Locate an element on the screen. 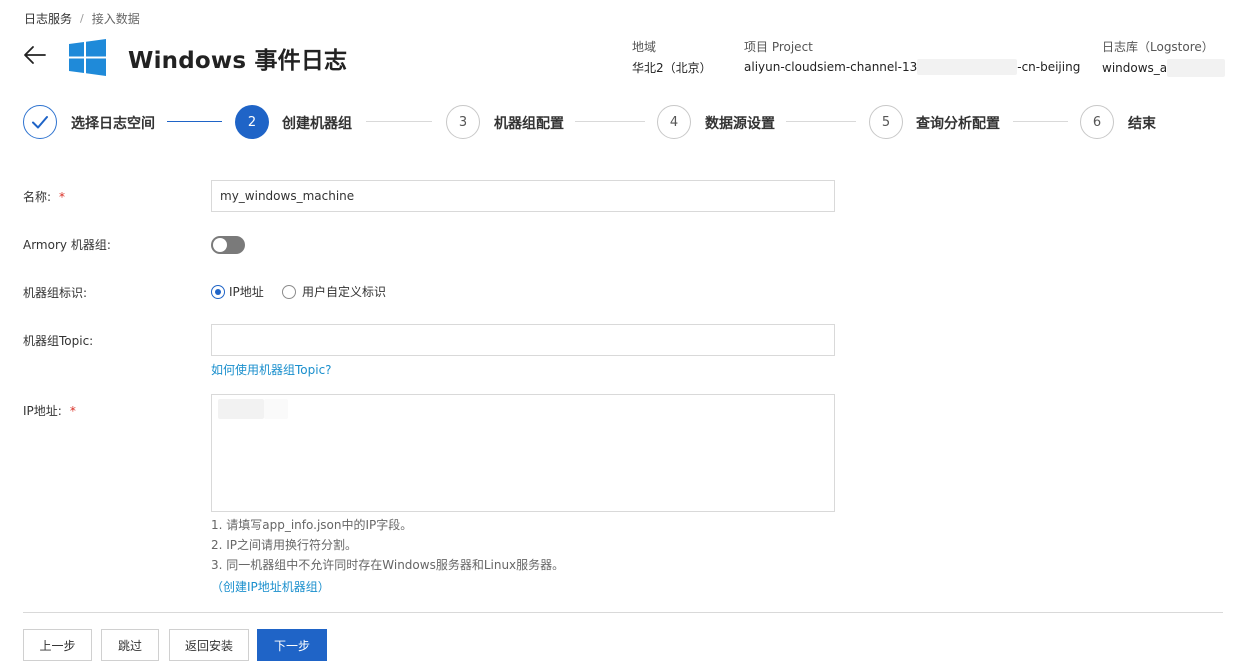 This screenshot has height=672, width=1255. ip-textarea is located at coordinates (523, 453).